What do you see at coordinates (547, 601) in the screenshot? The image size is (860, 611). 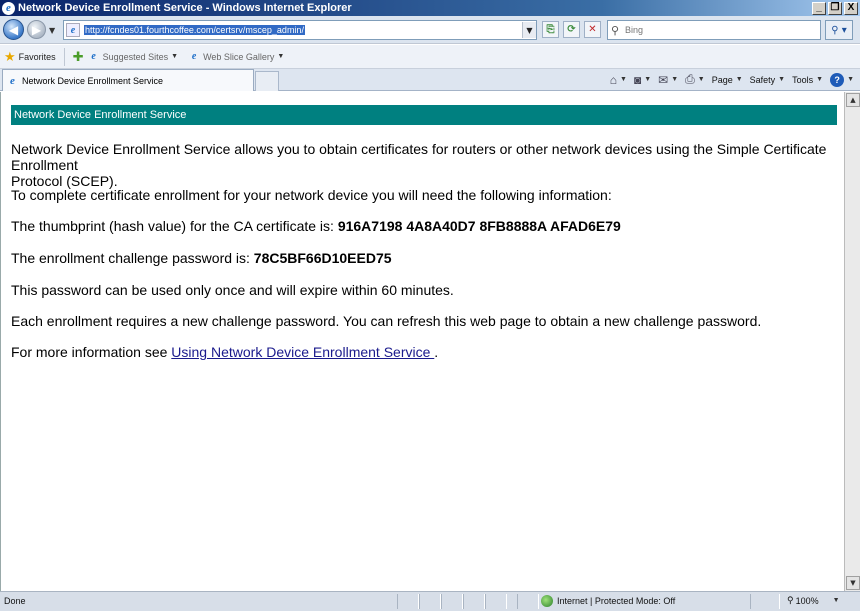 I see `globe-icon` at bounding box center [547, 601].